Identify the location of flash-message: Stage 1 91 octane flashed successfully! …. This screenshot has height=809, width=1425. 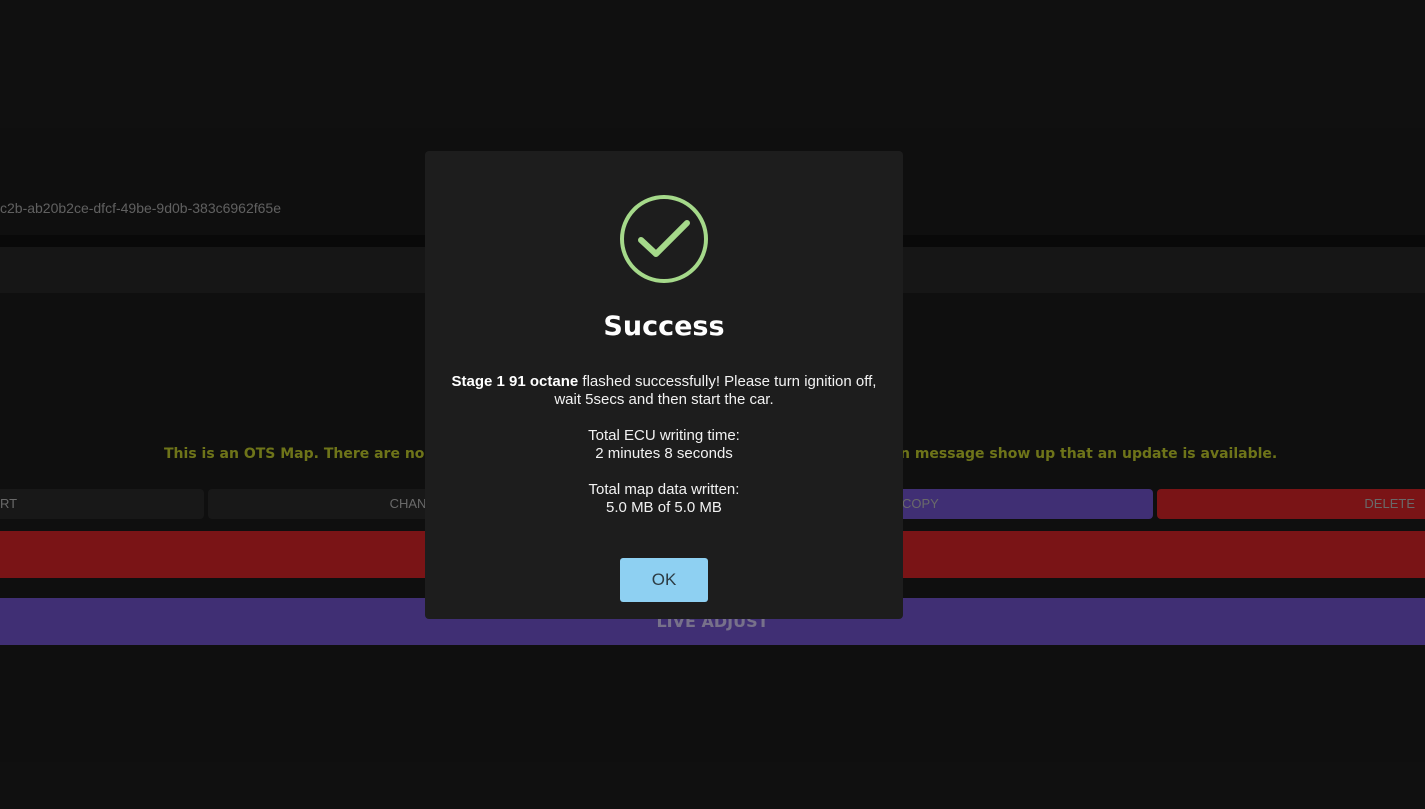
(664, 391).